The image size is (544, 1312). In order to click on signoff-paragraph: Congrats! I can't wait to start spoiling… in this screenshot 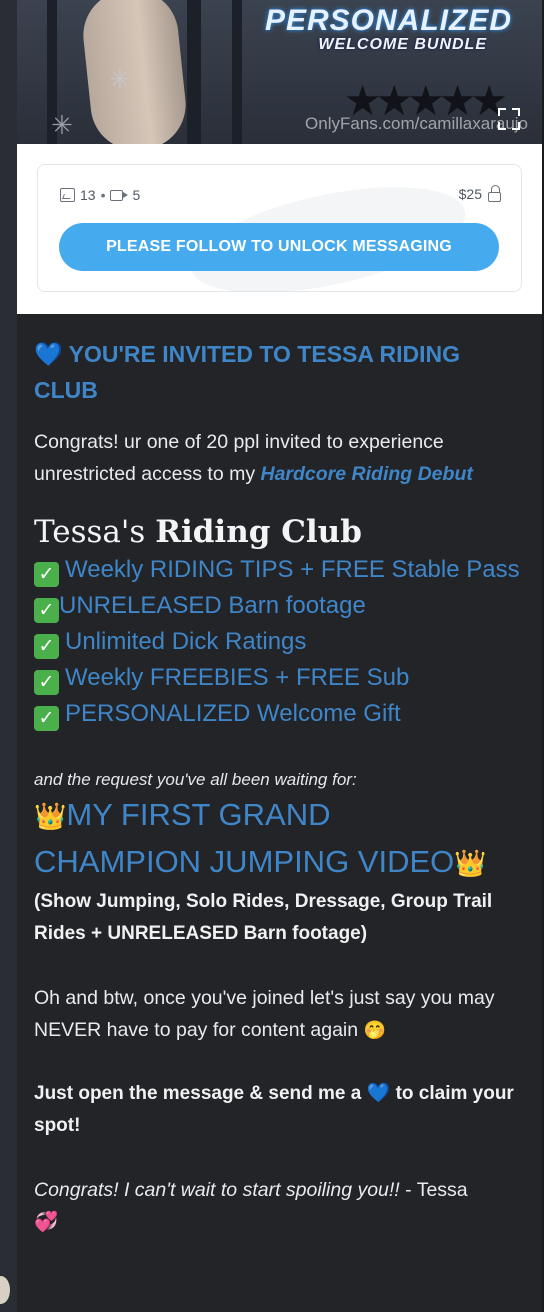, I will do `click(279, 1206)`.